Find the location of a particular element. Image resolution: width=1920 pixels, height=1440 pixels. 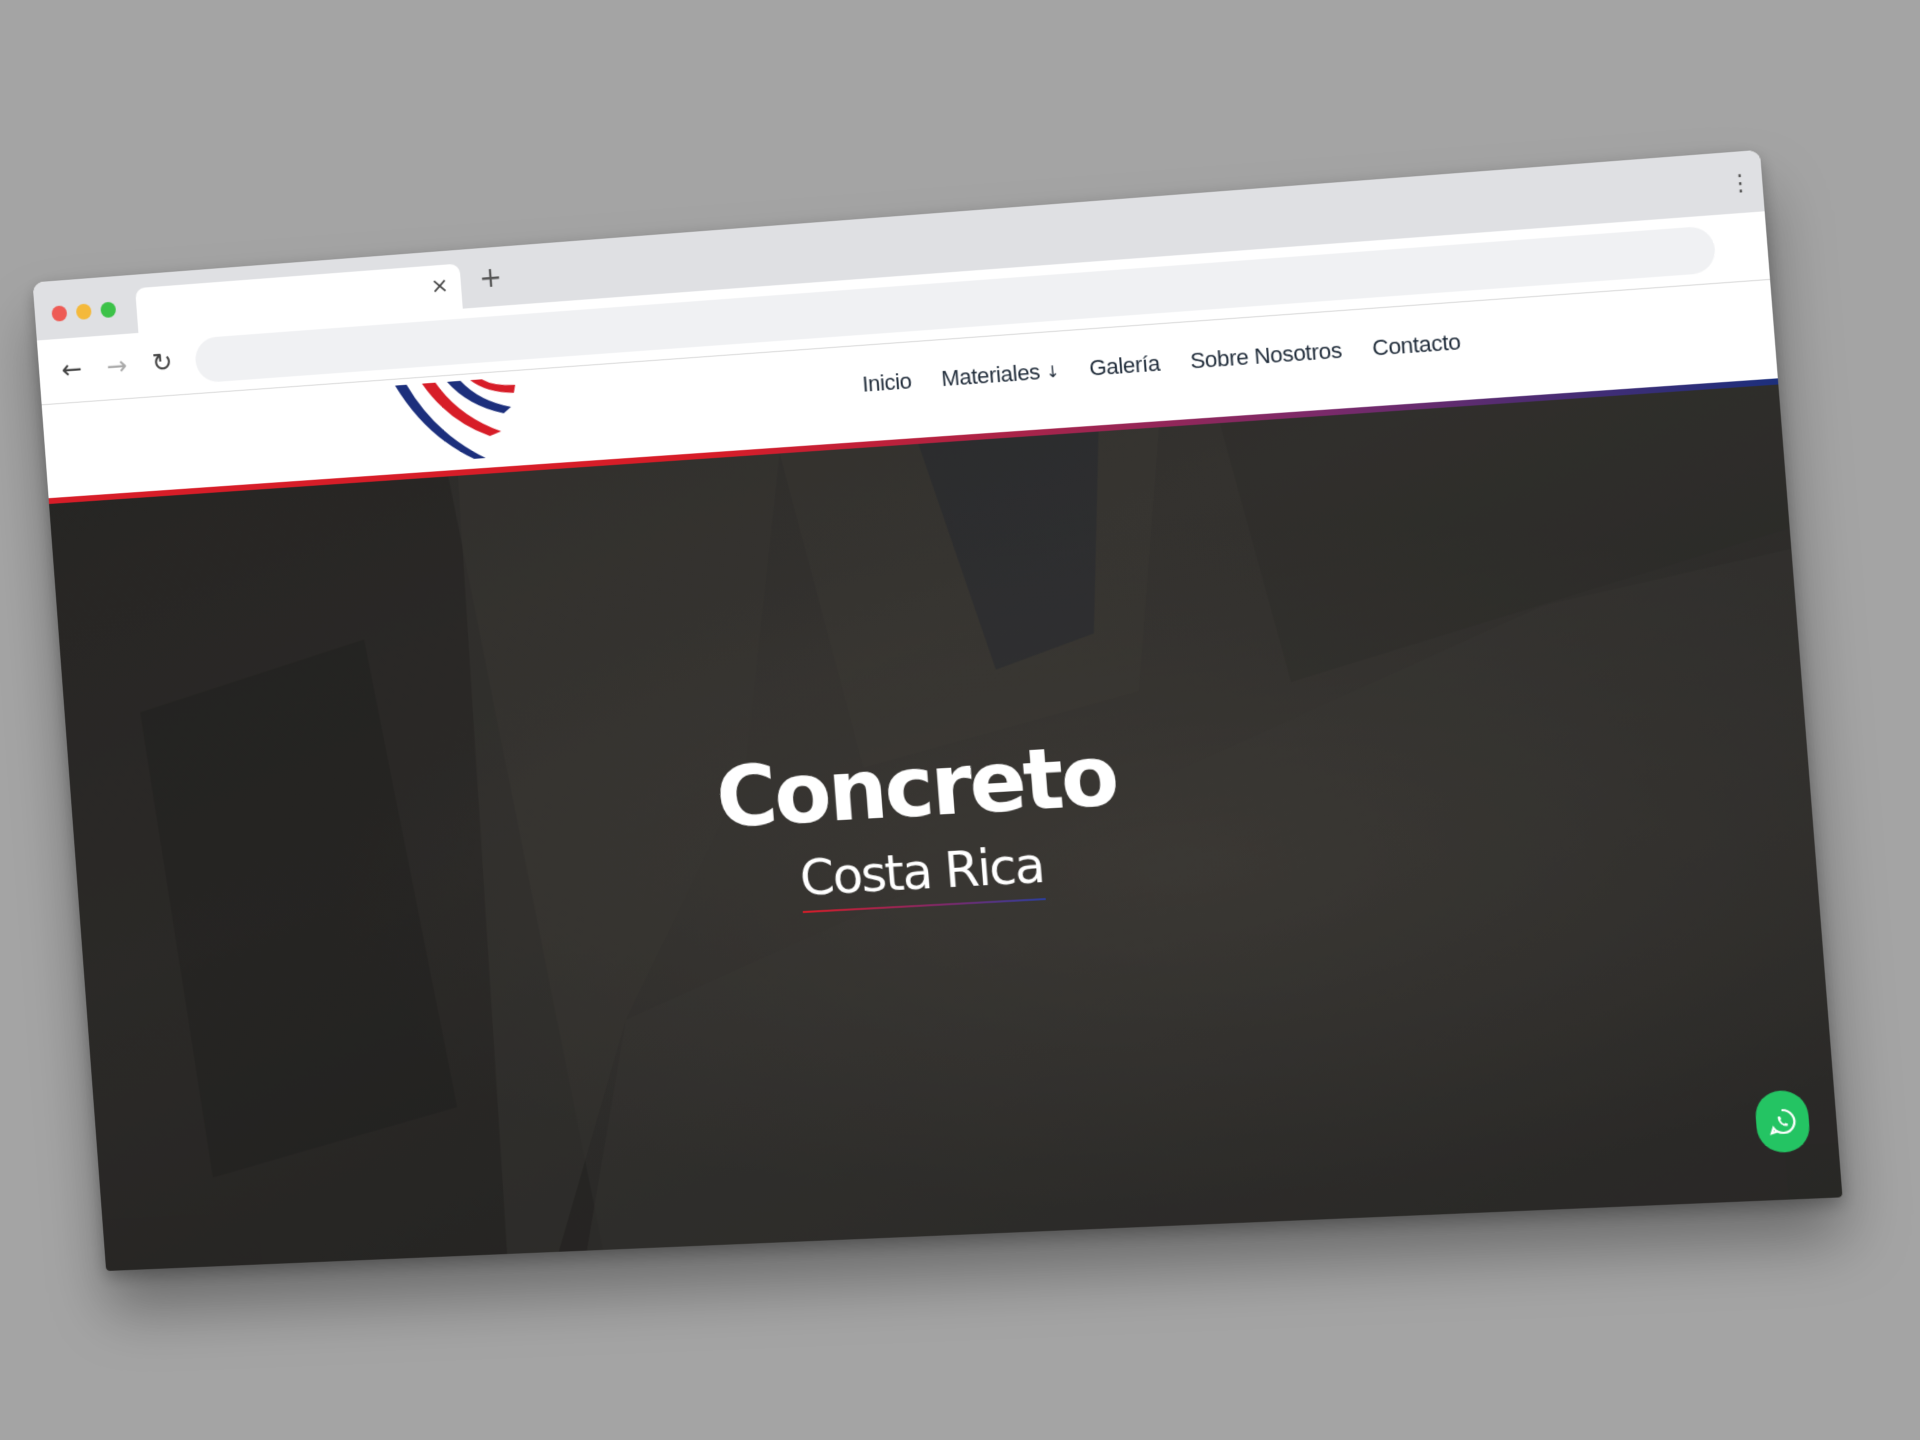

nav-label: Contacto is located at coordinates (1416, 344).